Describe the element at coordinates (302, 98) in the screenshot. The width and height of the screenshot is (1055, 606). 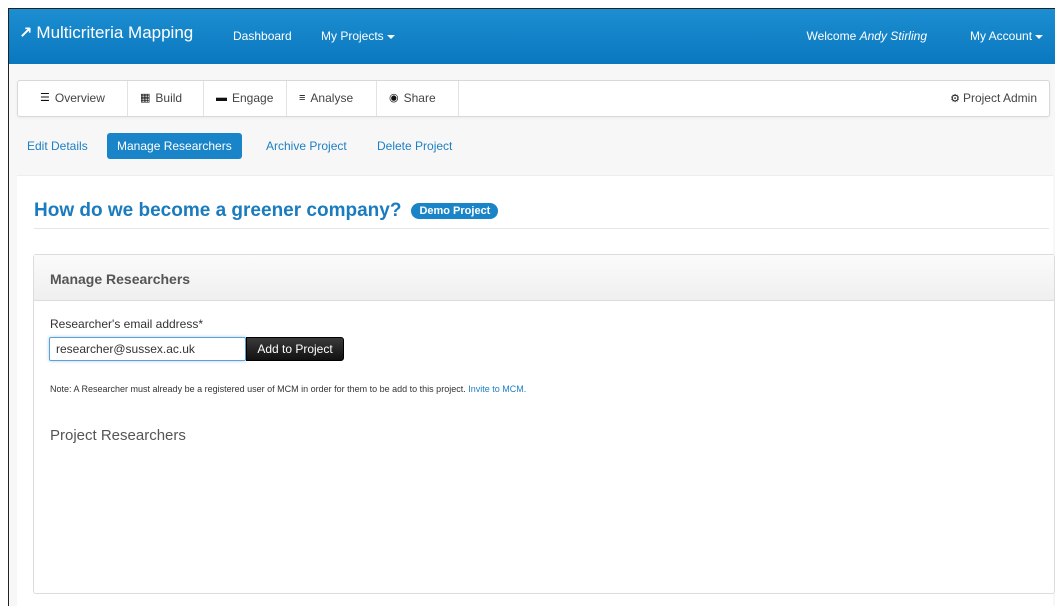
I see `align-icon: ≡` at that location.